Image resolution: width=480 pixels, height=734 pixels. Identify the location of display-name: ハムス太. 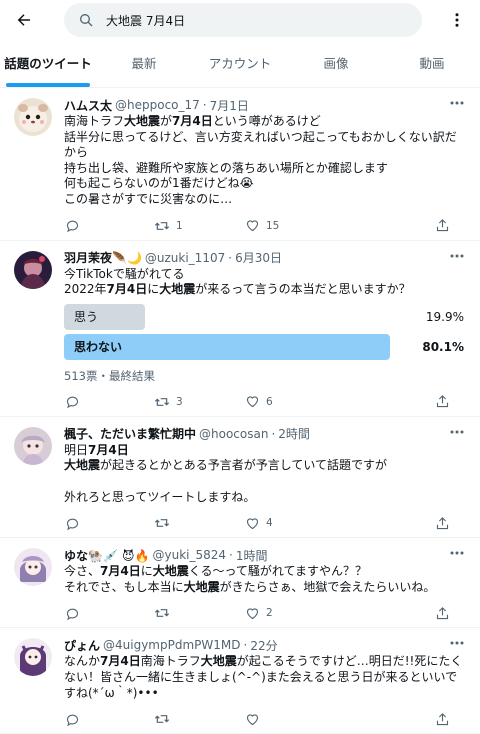
(88, 105).